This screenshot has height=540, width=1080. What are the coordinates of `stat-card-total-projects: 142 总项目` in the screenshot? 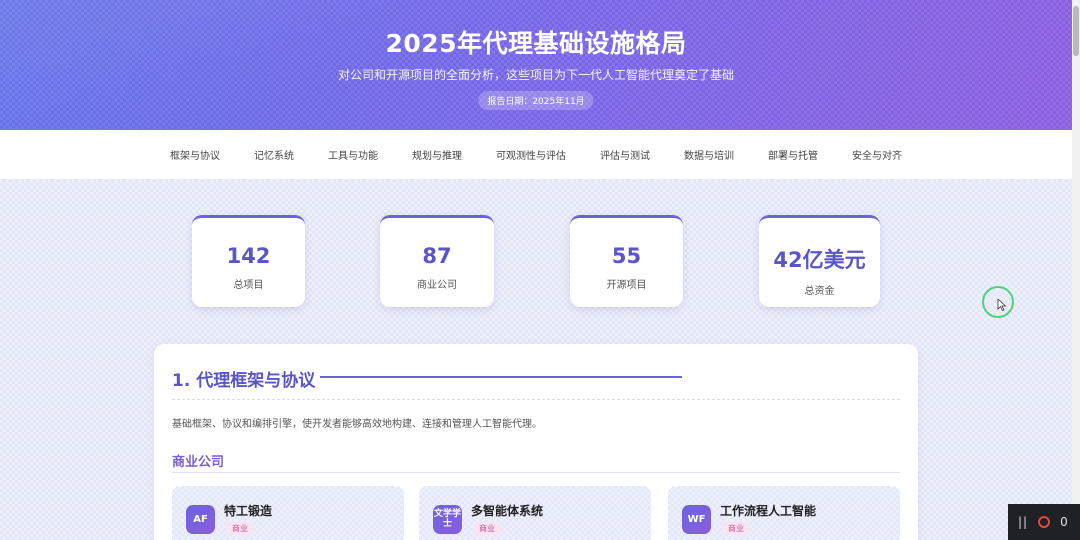 It's located at (248, 261).